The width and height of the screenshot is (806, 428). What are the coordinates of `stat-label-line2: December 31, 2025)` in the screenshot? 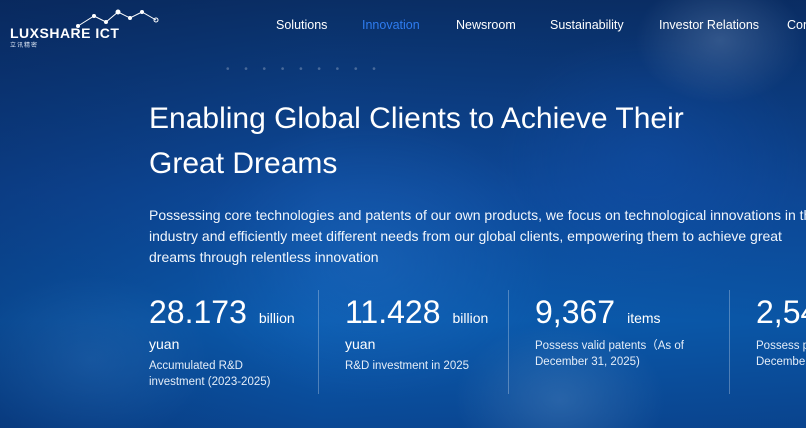 It's located at (587, 362).